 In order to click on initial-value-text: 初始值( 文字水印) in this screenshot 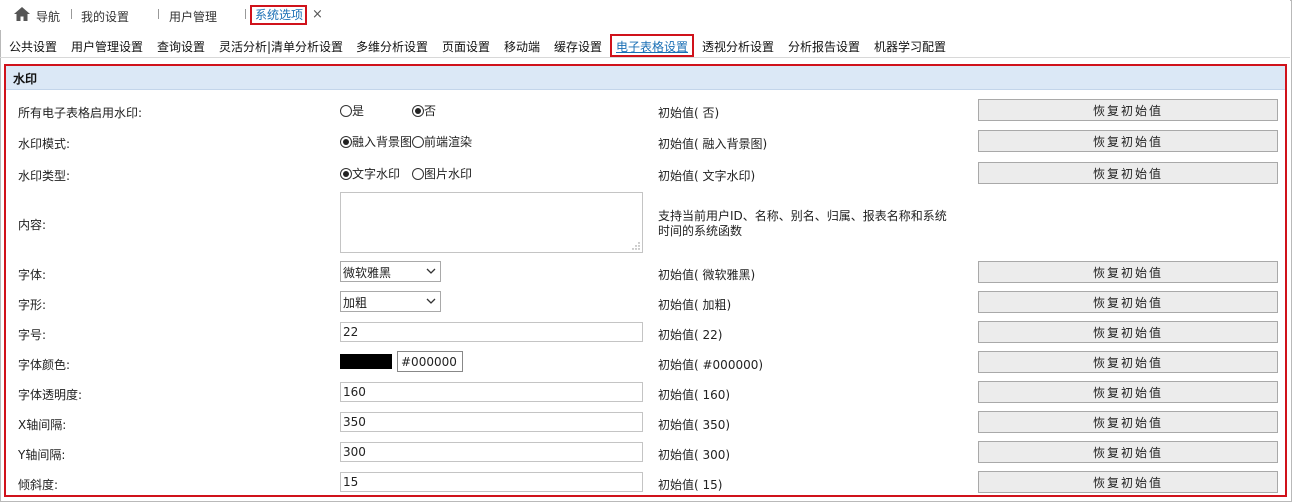, I will do `click(707, 176)`.